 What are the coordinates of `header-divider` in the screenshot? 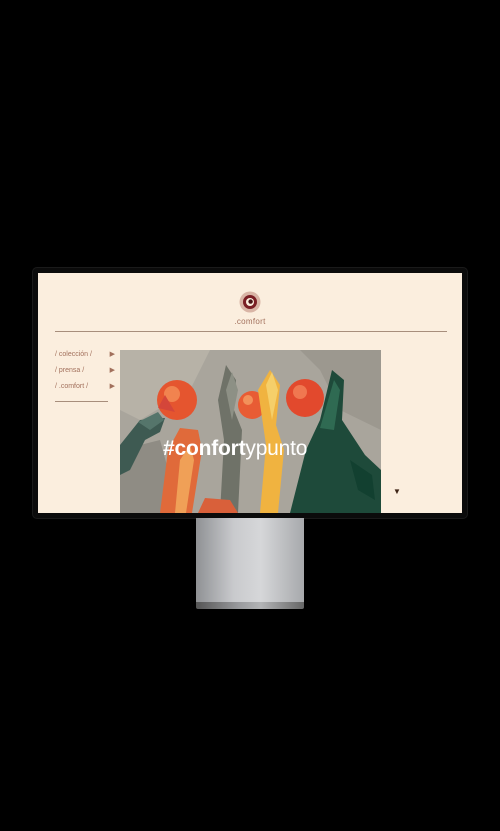 It's located at (251, 331).